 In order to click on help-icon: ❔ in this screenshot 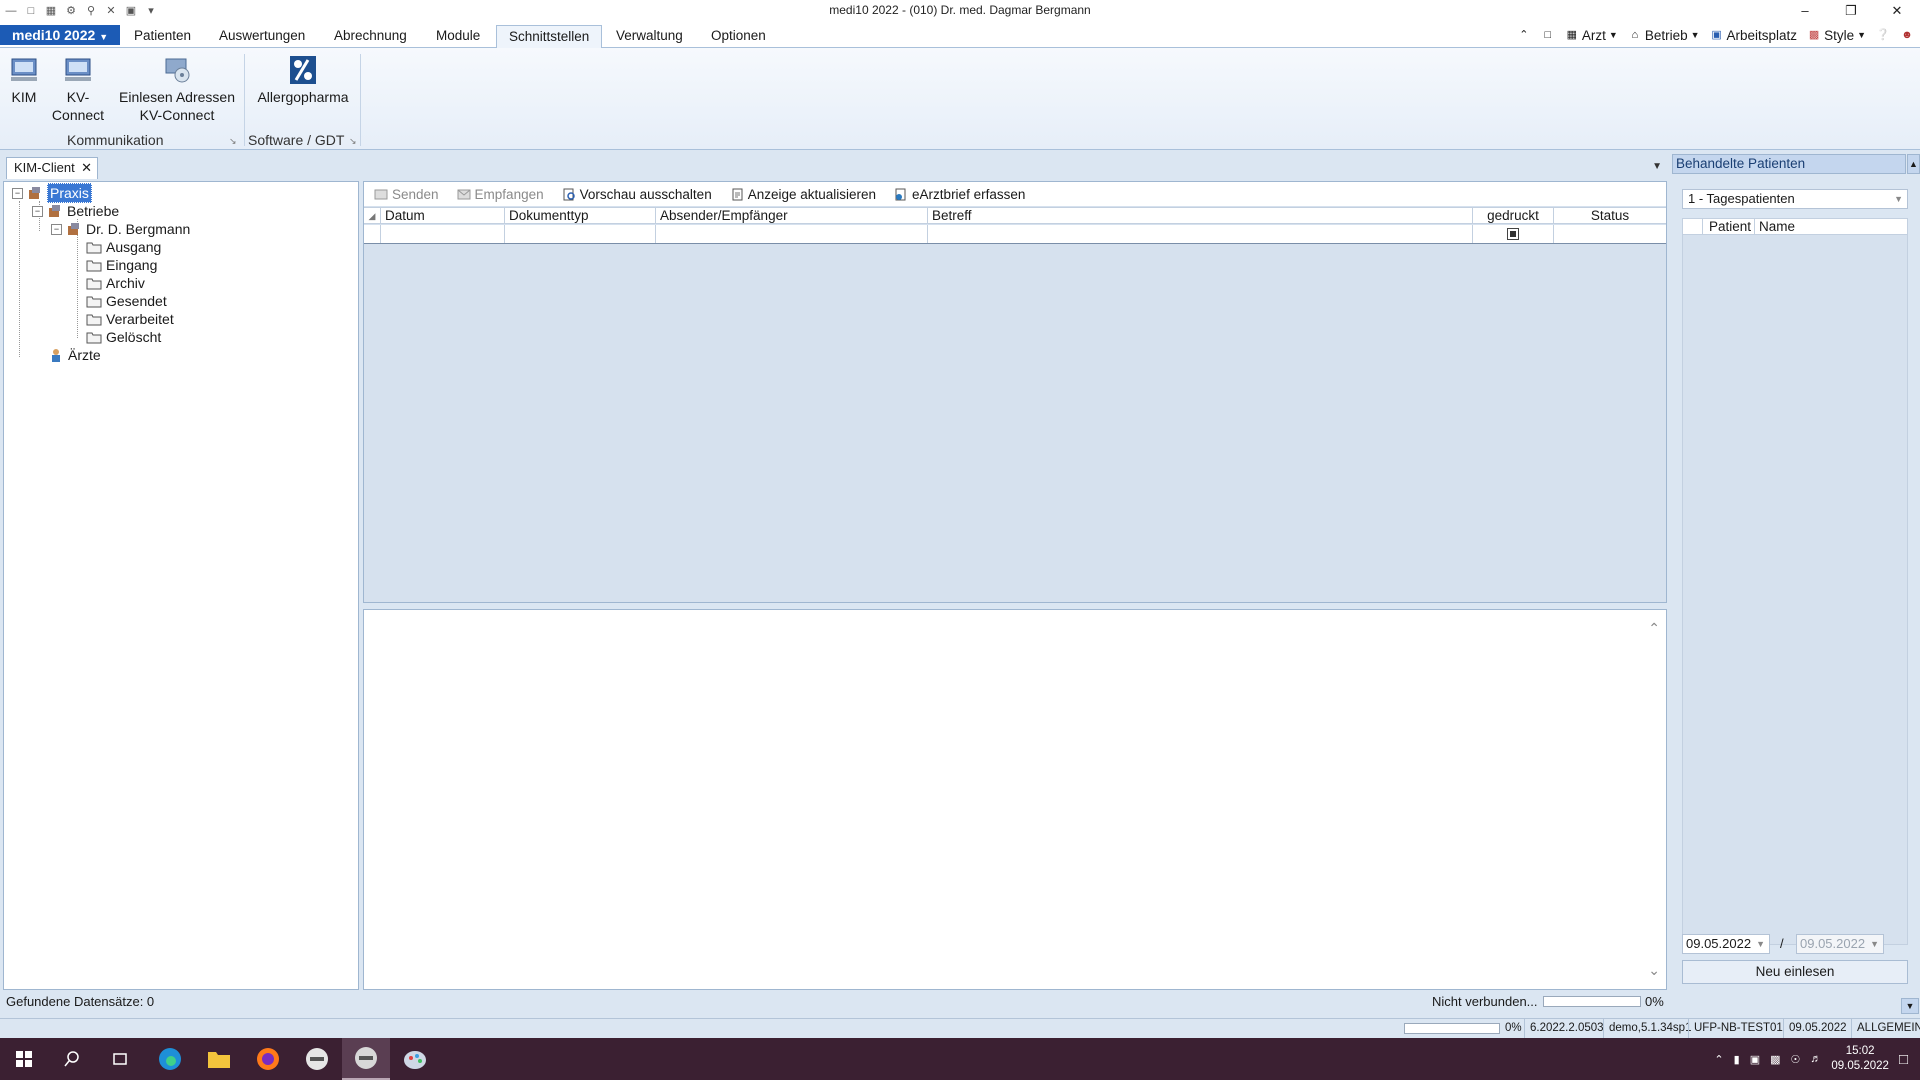, I will do `click(1883, 35)`.